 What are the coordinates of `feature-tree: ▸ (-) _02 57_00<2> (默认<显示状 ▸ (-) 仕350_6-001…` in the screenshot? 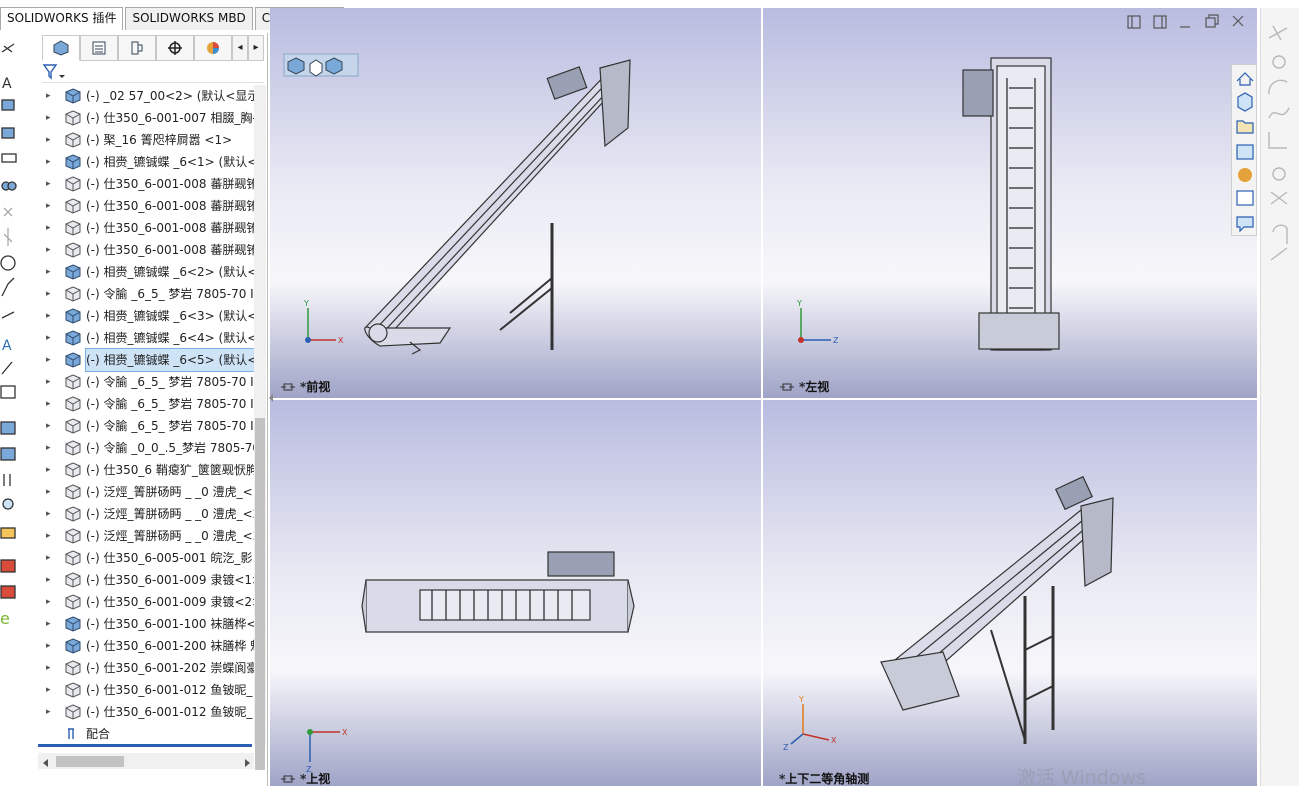 It's located at (146, 415).